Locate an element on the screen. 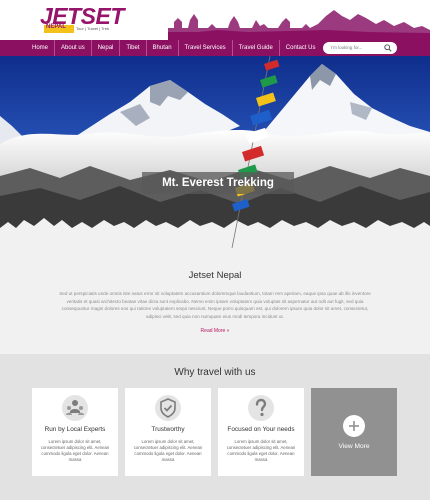  nav-item-travel-guide: Travel Guide is located at coordinates (256, 48).